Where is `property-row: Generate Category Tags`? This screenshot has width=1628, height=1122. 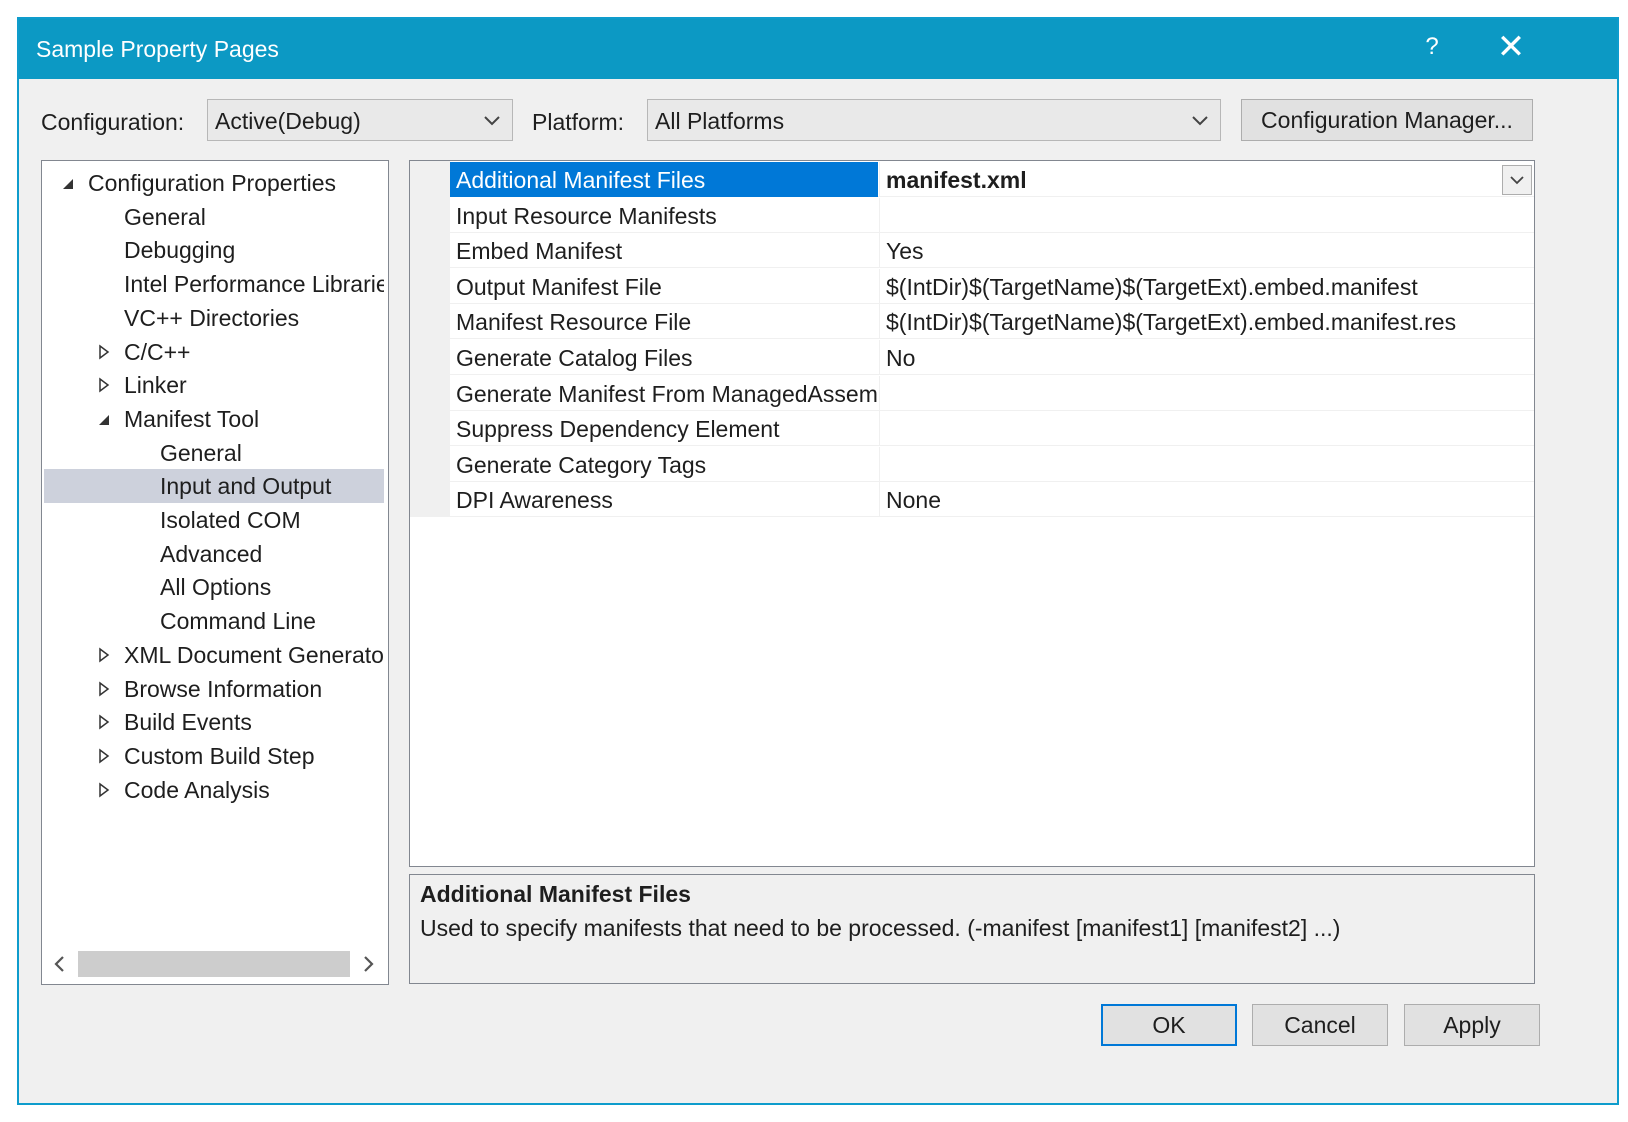
property-row: Generate Category Tags is located at coordinates (972, 464).